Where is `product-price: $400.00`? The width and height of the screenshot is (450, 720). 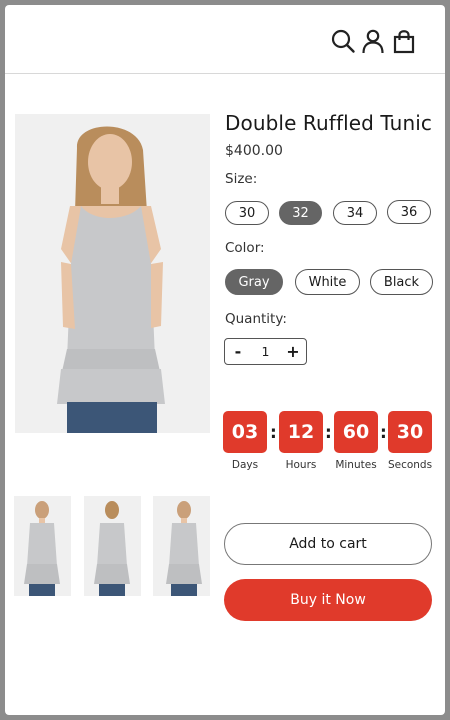 product-price: $400.00 is located at coordinates (254, 151).